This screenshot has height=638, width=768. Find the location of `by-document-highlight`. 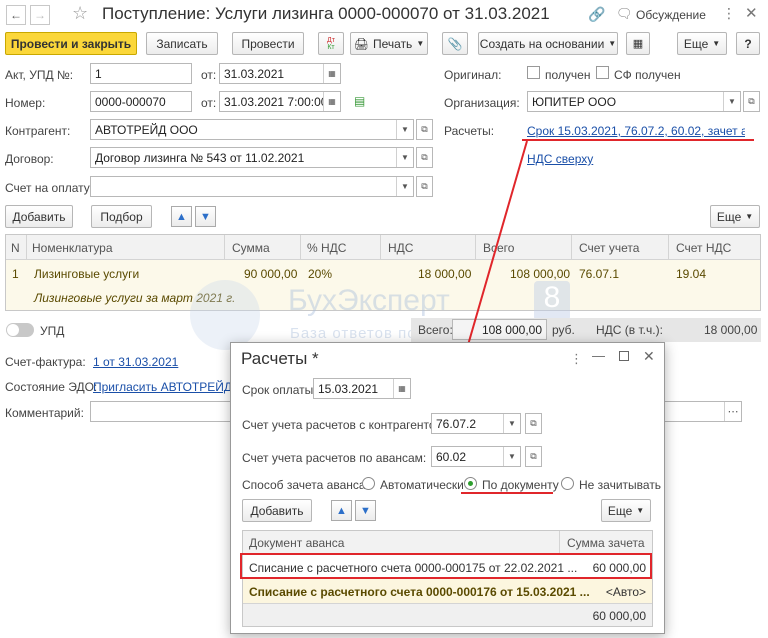

by-document-highlight is located at coordinates (507, 493).